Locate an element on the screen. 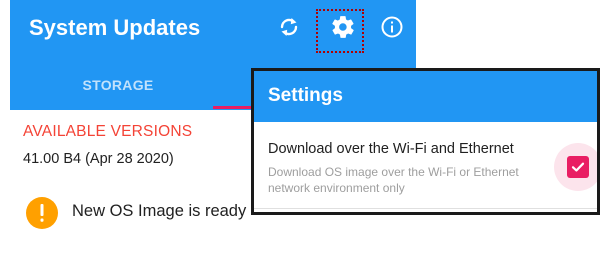 The height and width of the screenshot is (258, 600). tab-storage: STORAGE is located at coordinates (118, 85).